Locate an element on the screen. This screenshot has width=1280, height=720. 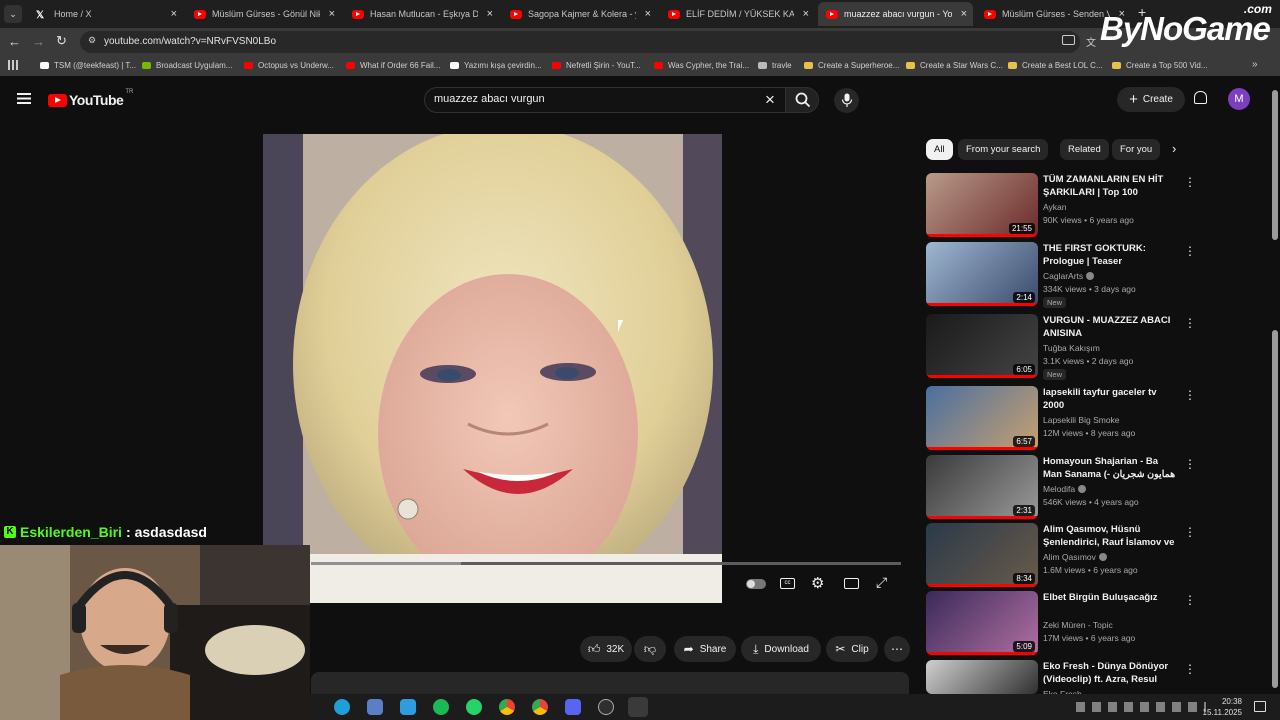
video-title: Elbet Birgün Buluşacağız is located at coordinates (1111, 598).